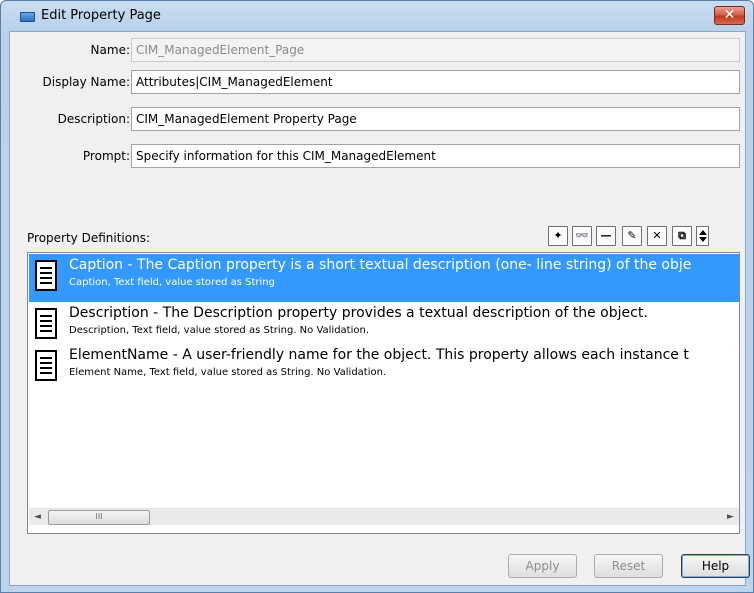  I want to click on window-title: Edit Property Page, so click(101, 15).